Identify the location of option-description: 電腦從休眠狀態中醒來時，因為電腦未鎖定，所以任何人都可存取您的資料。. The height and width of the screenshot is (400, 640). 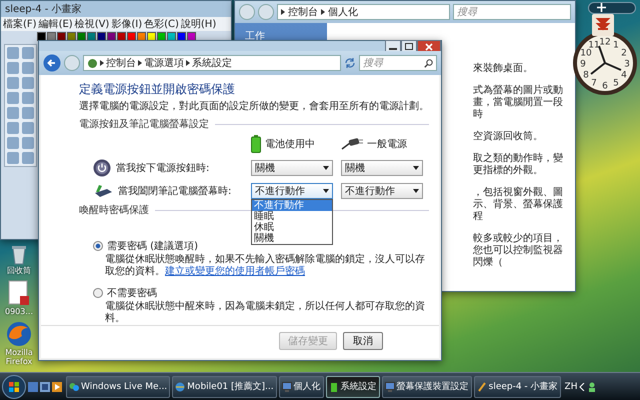
(265, 313).